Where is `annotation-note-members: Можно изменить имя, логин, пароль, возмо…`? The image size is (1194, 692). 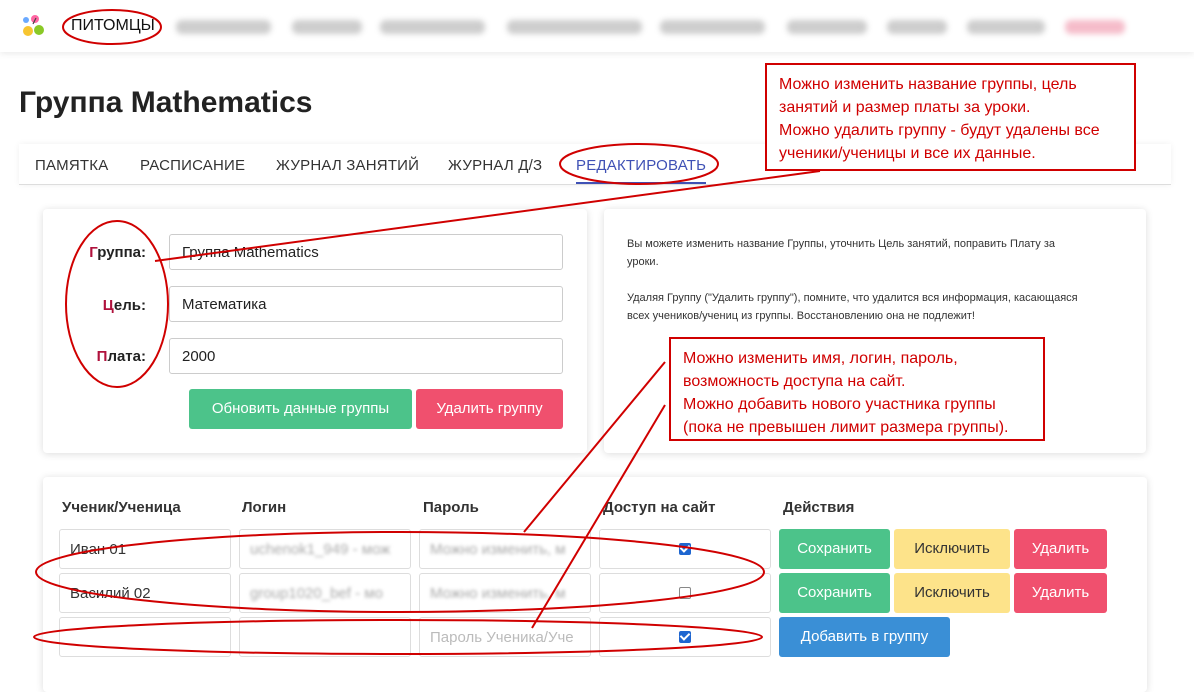
annotation-note-members: Можно изменить имя, логин, пароль, возмо… is located at coordinates (857, 389).